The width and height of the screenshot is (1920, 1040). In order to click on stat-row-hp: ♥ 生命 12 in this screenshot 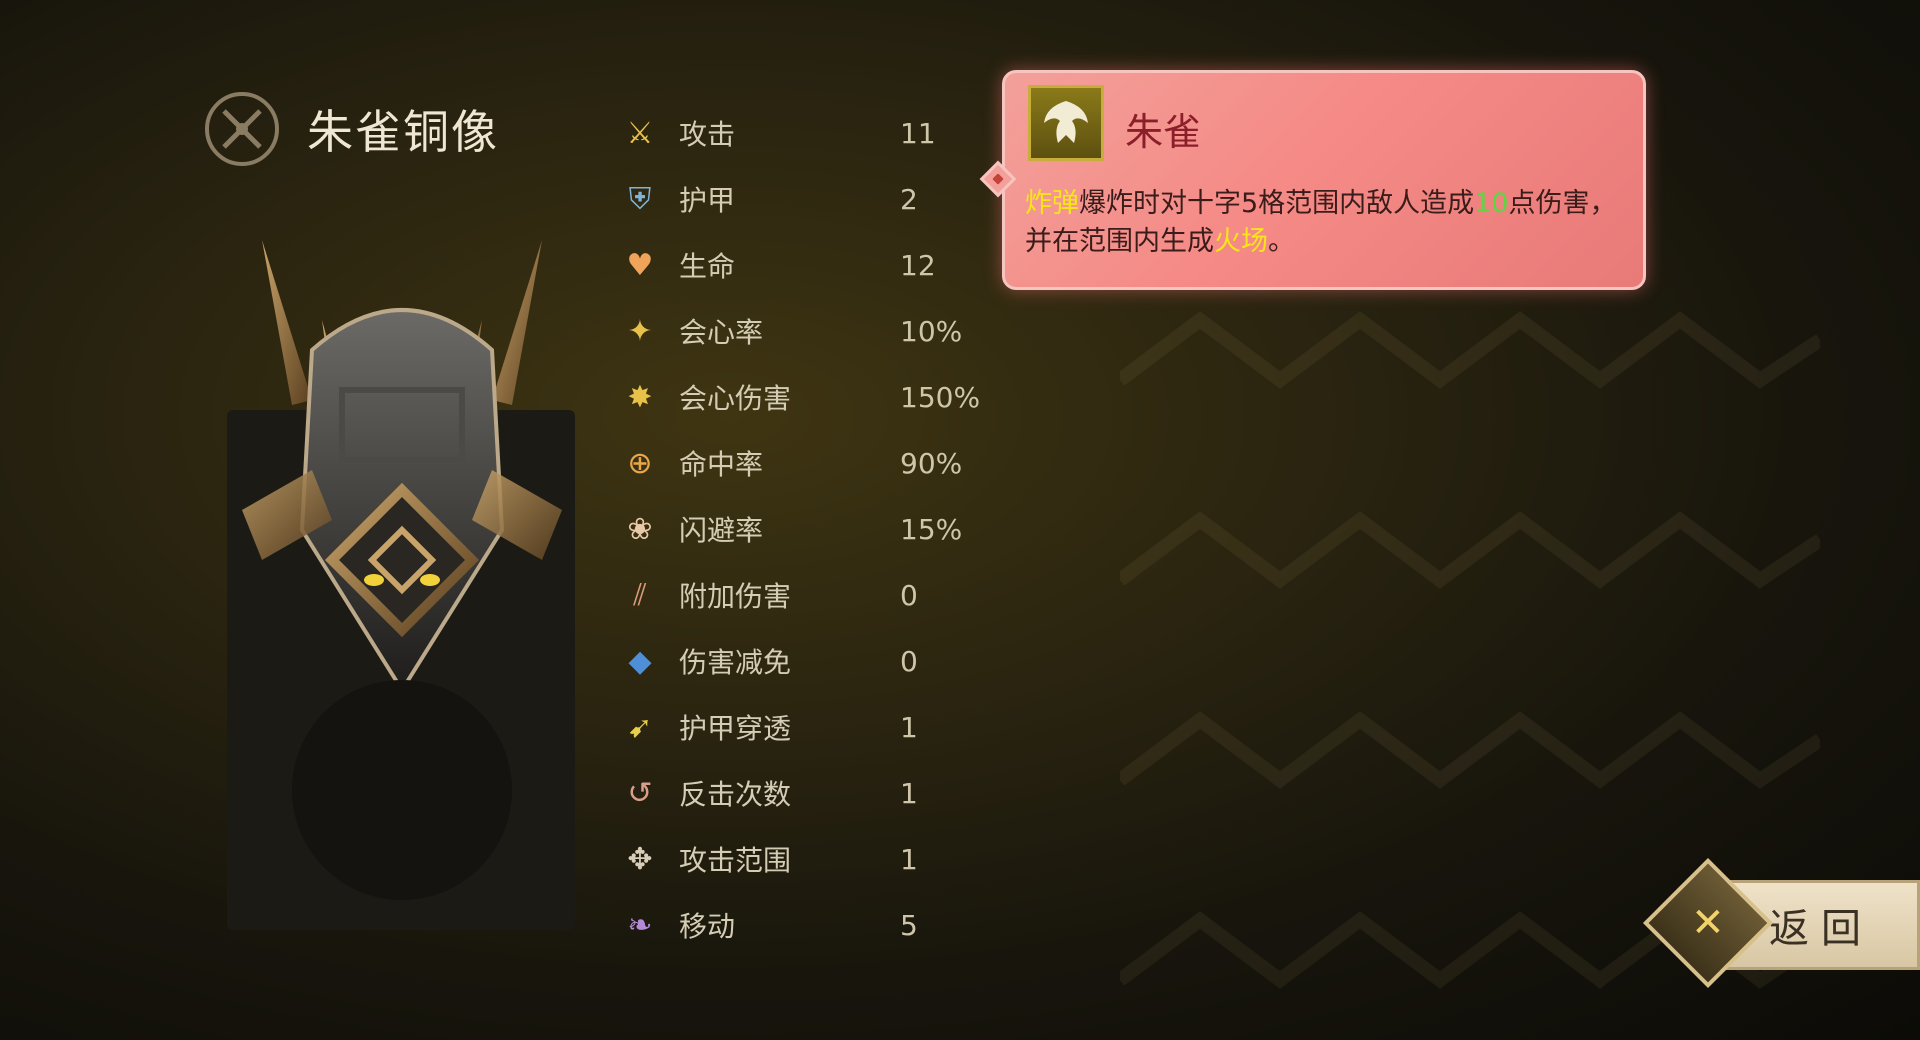, I will do `click(815, 265)`.